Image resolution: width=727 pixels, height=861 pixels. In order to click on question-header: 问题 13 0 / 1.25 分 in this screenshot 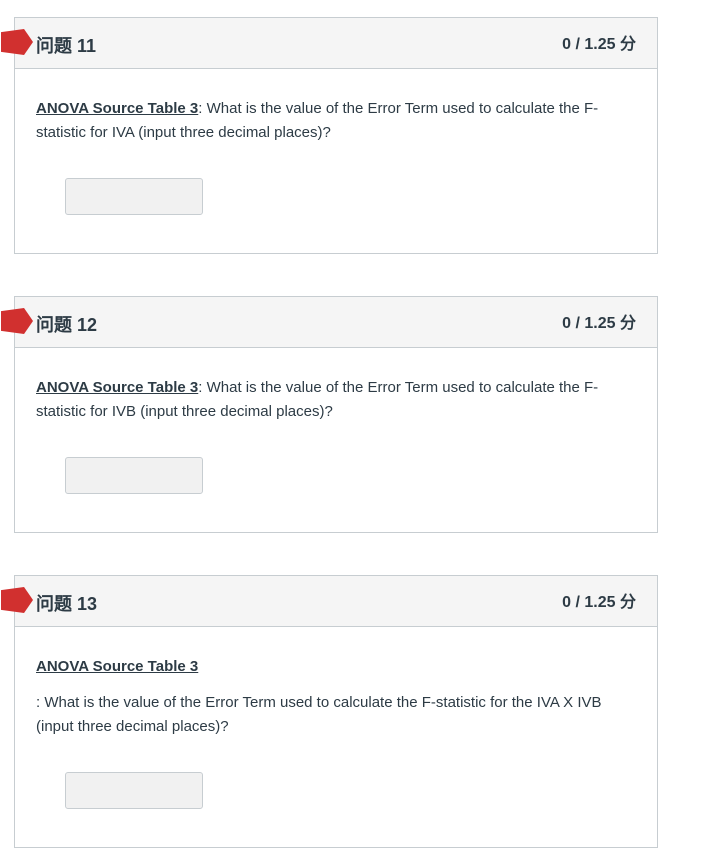, I will do `click(329, 601)`.